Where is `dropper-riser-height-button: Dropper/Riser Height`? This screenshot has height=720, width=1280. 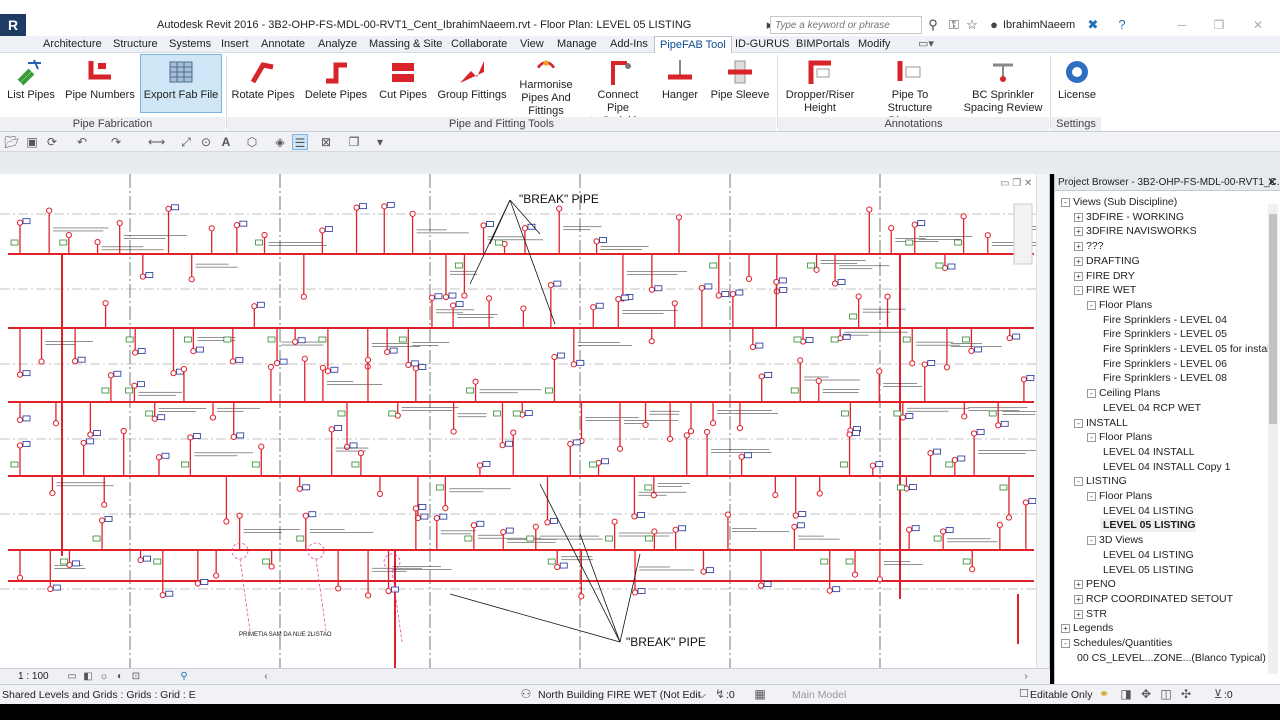
dropper-riser-height-button: Dropper/Riser Height is located at coordinates (820, 86).